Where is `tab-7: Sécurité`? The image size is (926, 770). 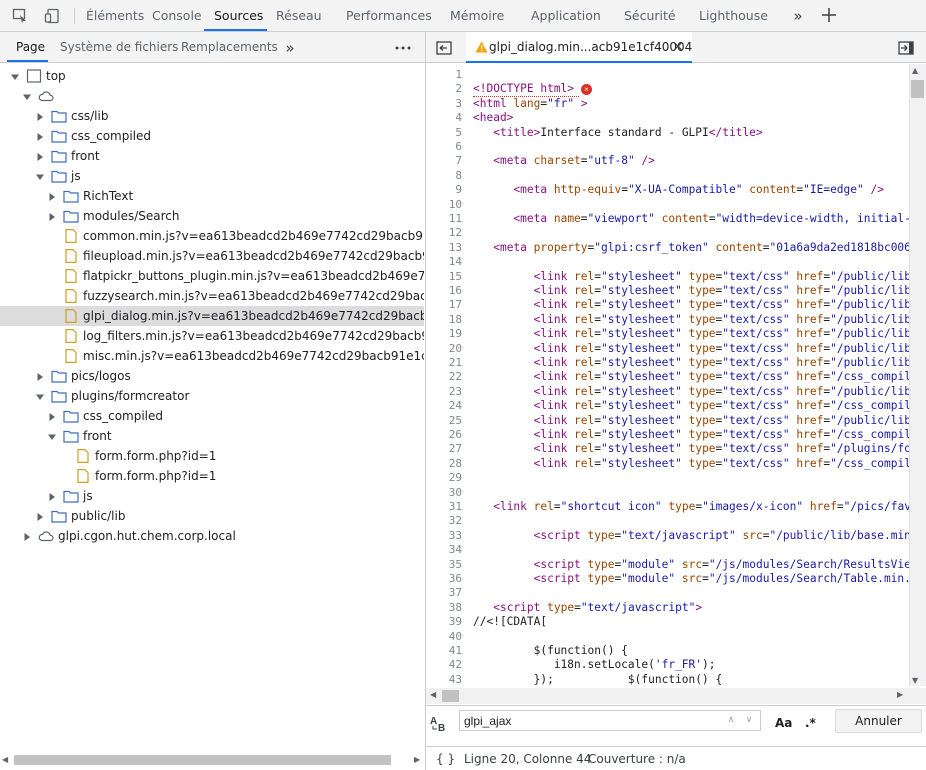 tab-7: Sécurité is located at coordinates (650, 15).